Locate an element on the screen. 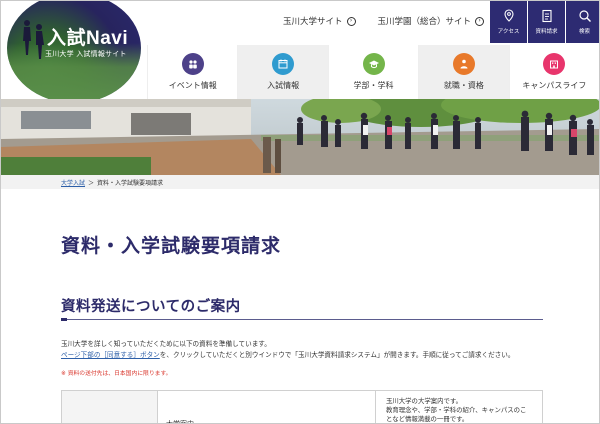 This screenshot has height=424, width=600. access-button: アクセス is located at coordinates (508, 22).